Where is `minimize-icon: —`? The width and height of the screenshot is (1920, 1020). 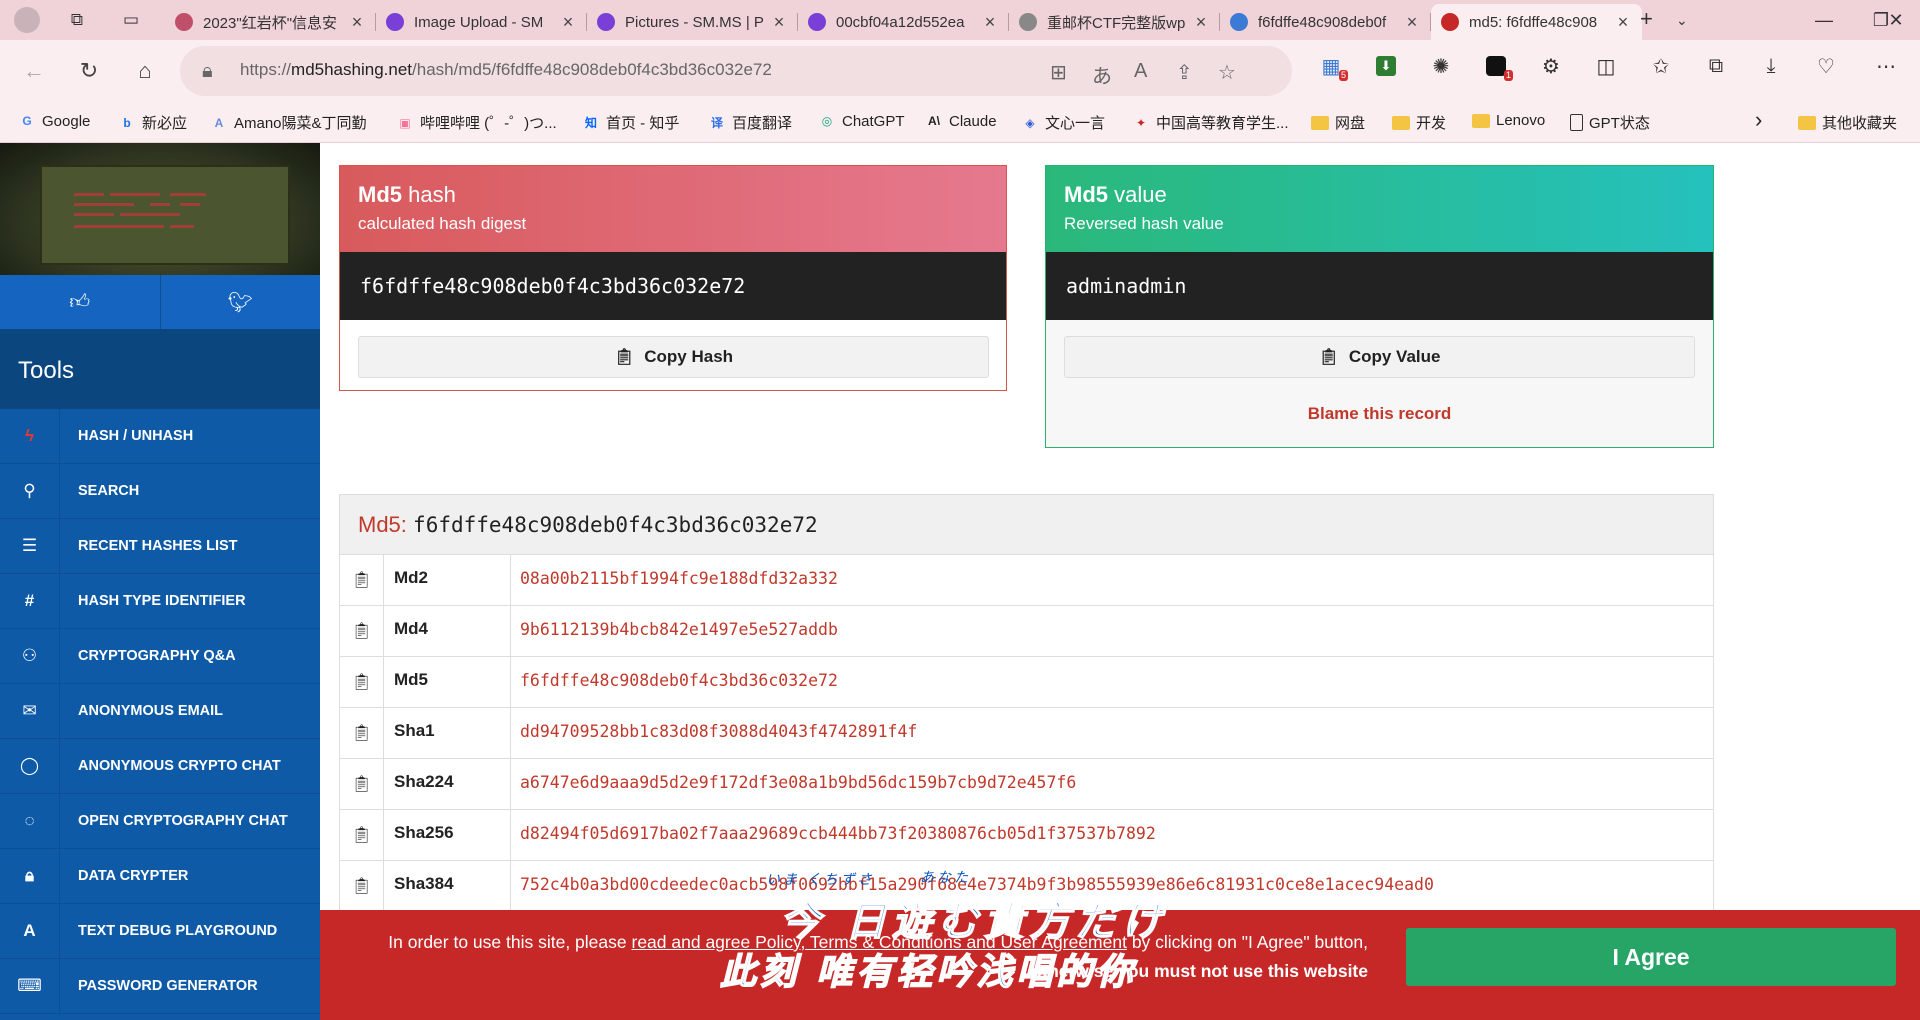
minimize-icon: — is located at coordinates (1824, 20).